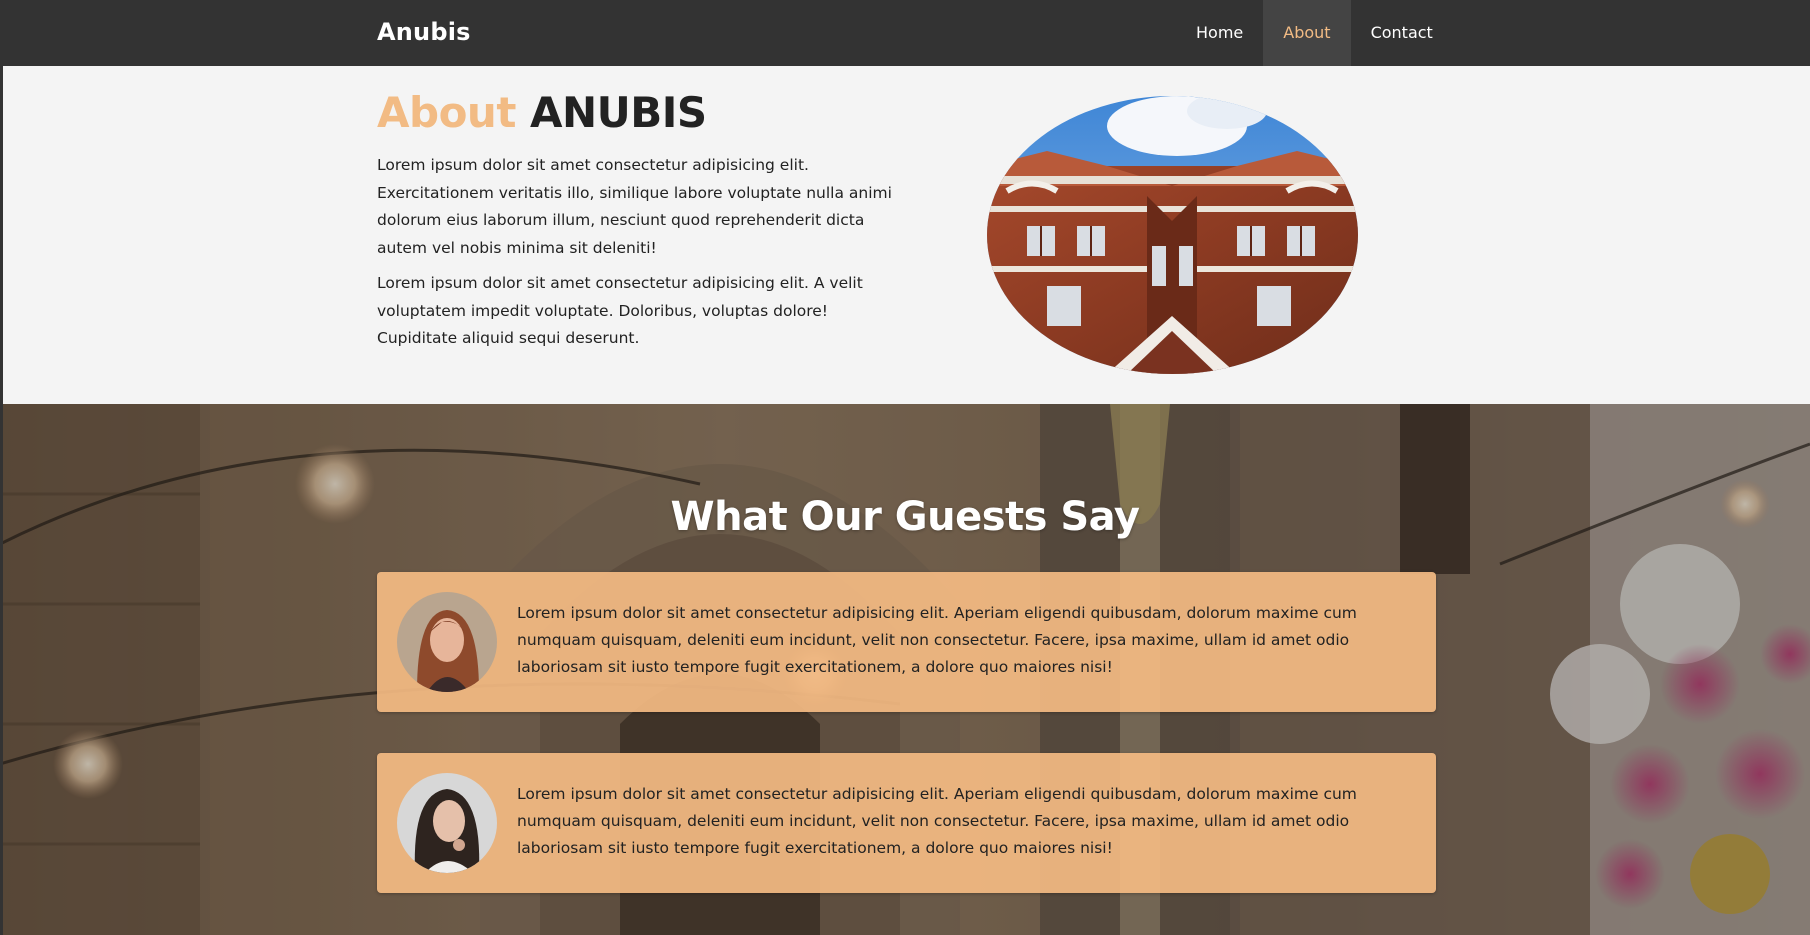 The width and height of the screenshot is (1810, 935). I want to click on nav-contact-link: Contact, so click(1402, 33).